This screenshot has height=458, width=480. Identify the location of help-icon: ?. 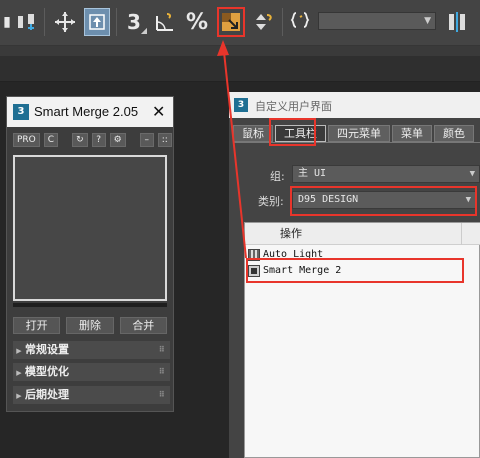
(98, 140).